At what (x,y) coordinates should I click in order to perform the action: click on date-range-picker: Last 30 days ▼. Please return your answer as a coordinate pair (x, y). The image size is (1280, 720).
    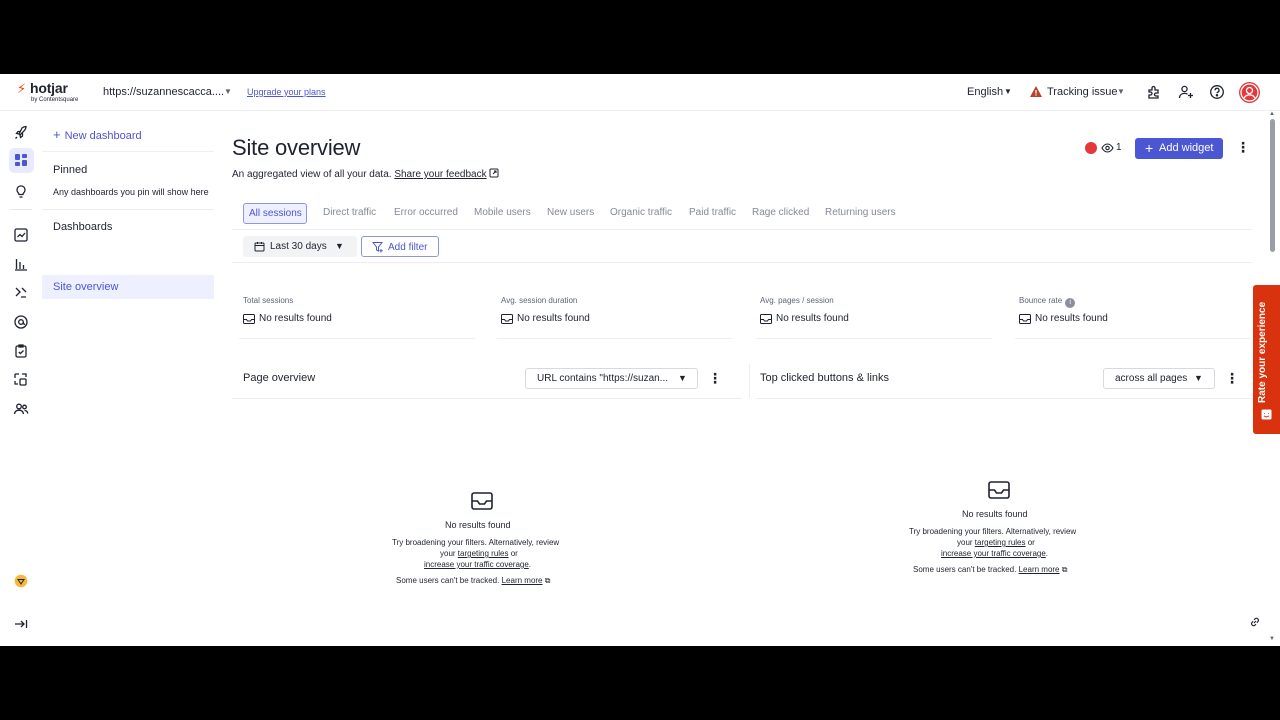
    Looking at the image, I should click on (300, 246).